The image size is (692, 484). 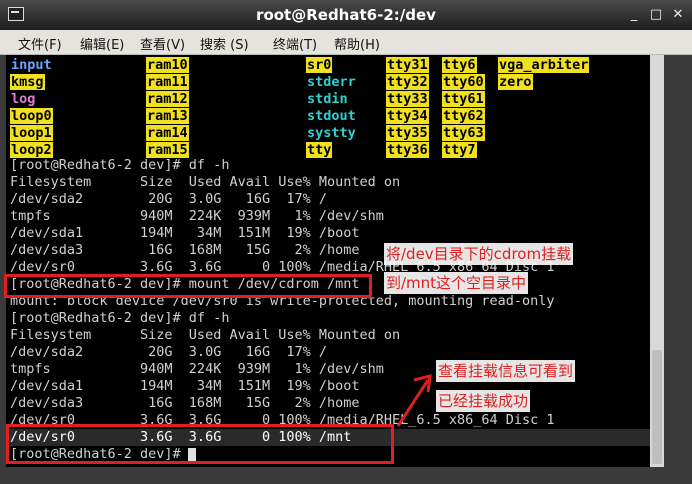 What do you see at coordinates (463, 99) in the screenshot?
I see `ls-entry: tty61` at bounding box center [463, 99].